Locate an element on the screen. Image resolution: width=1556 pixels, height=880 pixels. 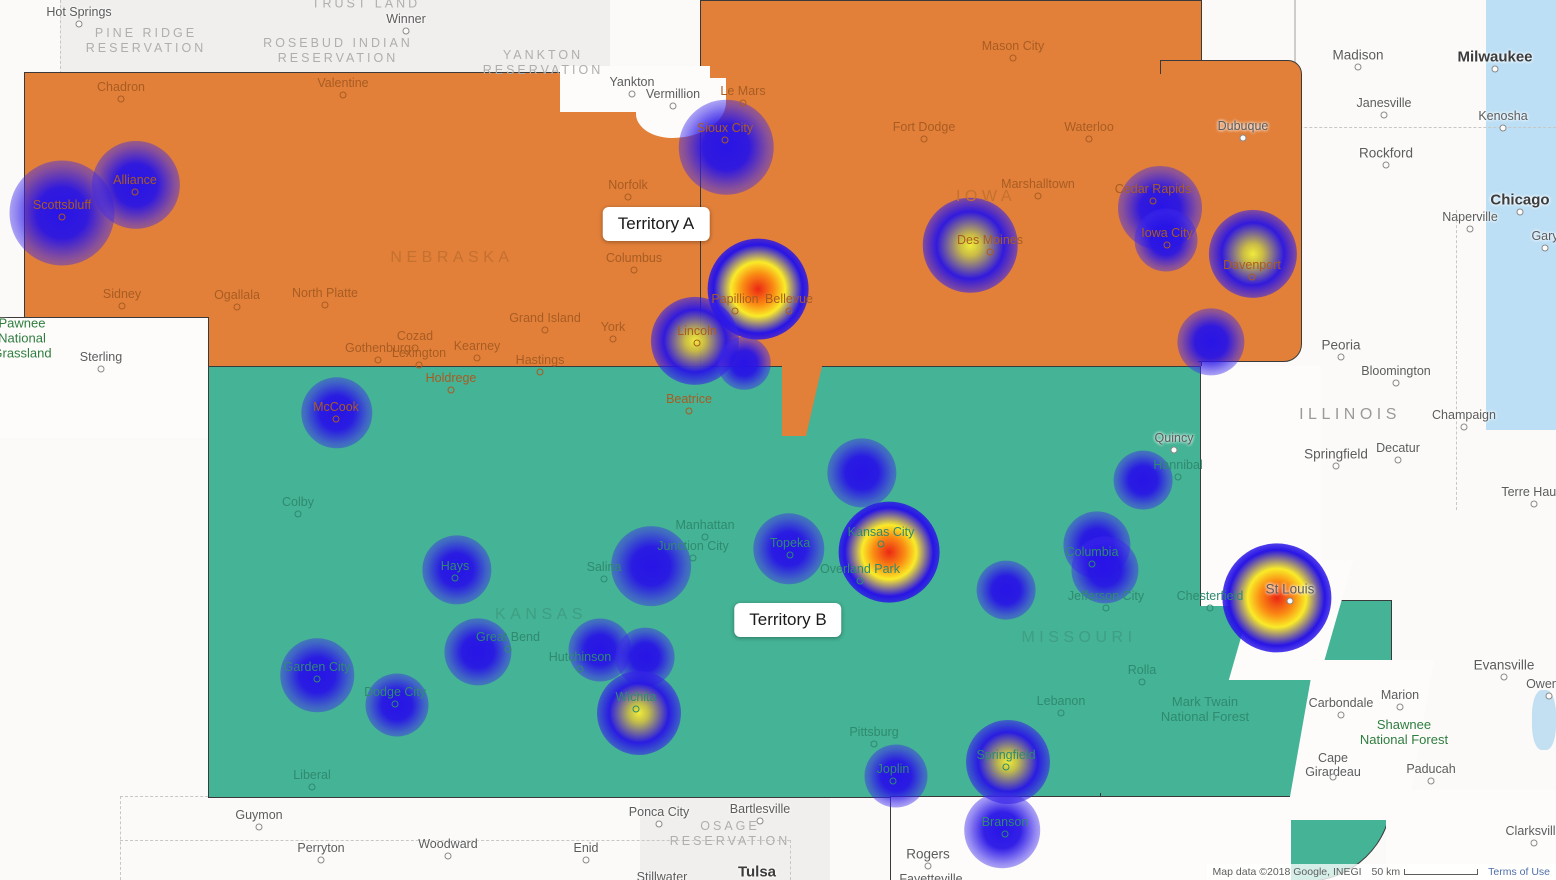
city-label: Holdrege is located at coordinates (451, 378).